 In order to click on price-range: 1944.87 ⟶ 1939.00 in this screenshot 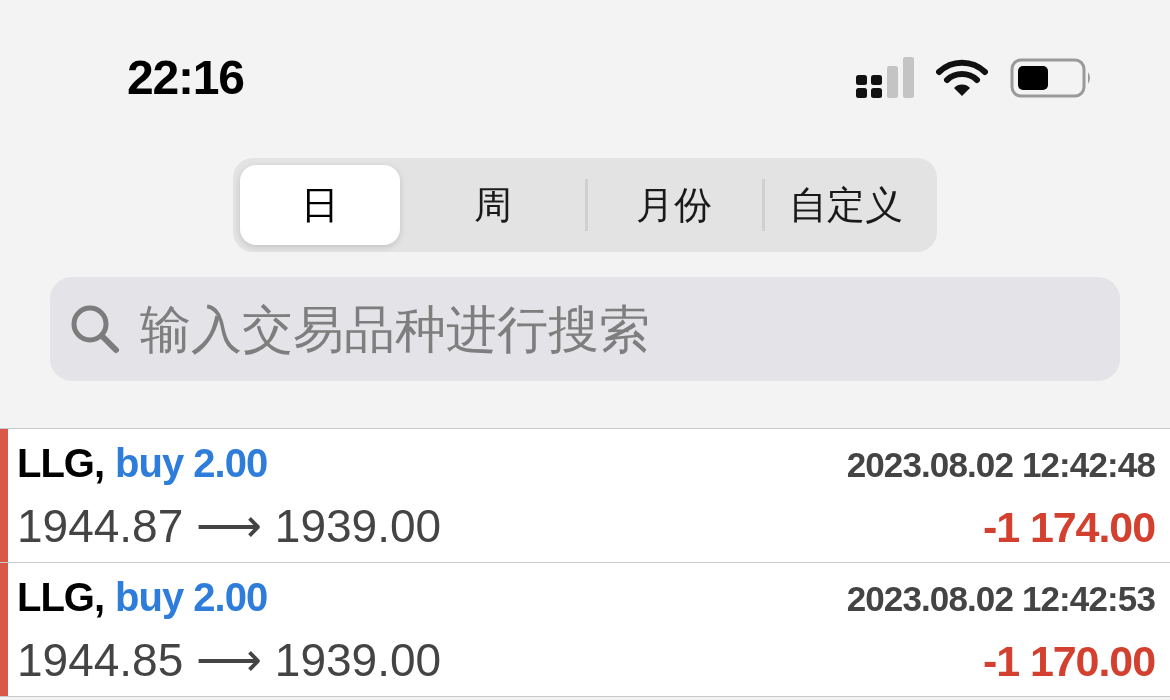, I will do `click(229, 525)`.